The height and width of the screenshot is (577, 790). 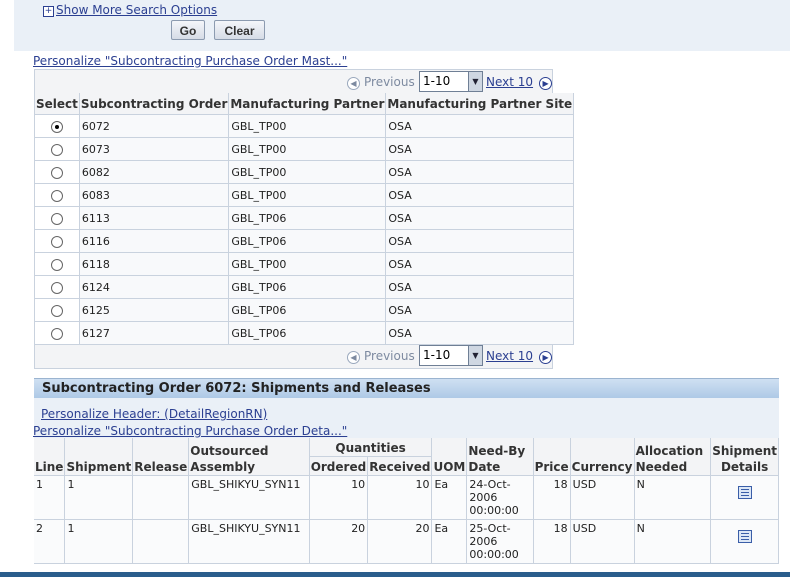 I want to click on go-button: Go, so click(x=188, y=30).